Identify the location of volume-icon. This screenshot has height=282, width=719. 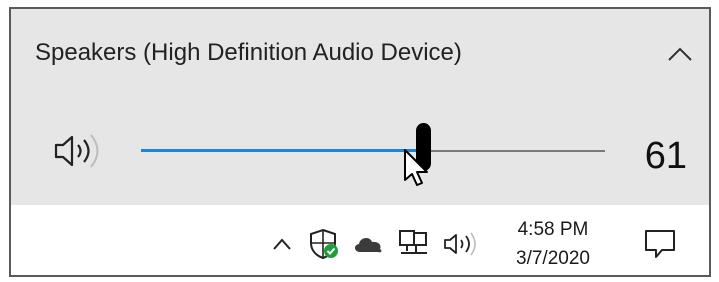
(462, 244).